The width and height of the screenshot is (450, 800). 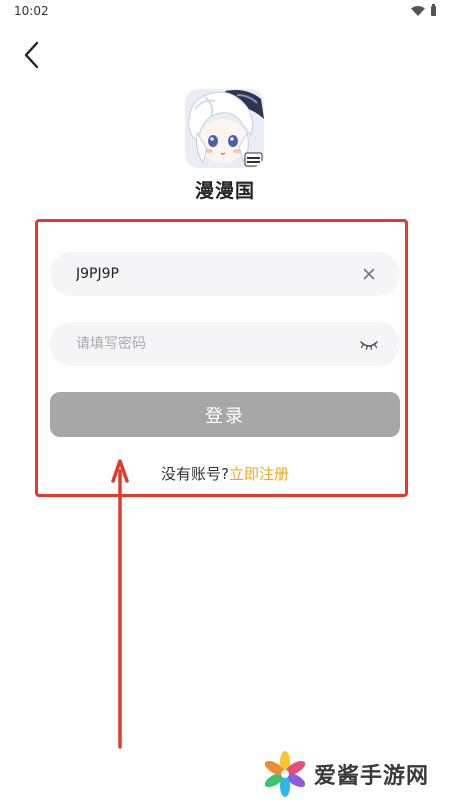 What do you see at coordinates (224, 128) in the screenshot?
I see `app-logo` at bounding box center [224, 128].